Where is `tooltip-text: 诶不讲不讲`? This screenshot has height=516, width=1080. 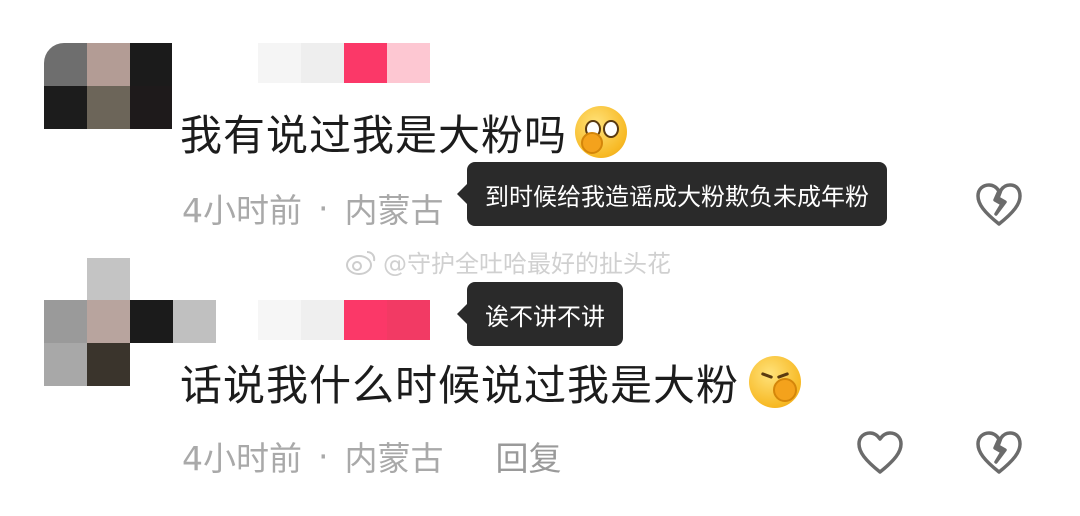
tooltip-text: 诶不讲不讲 is located at coordinates (545, 316).